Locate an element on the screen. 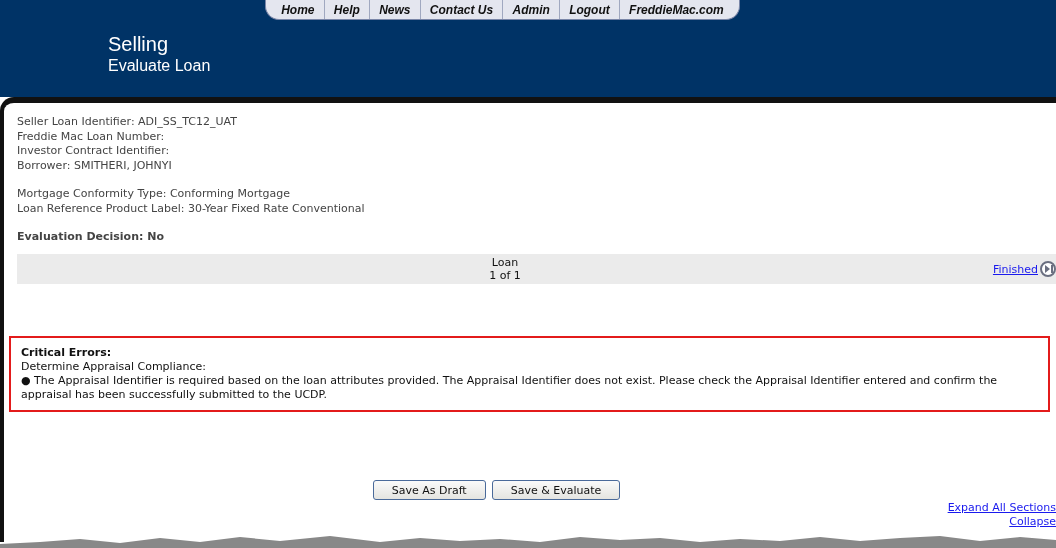 This screenshot has height=548, width=1056. loan-info-line: Loan Reference Product Label: 30-Year Fixed Rate Conventional is located at coordinates (191, 208).